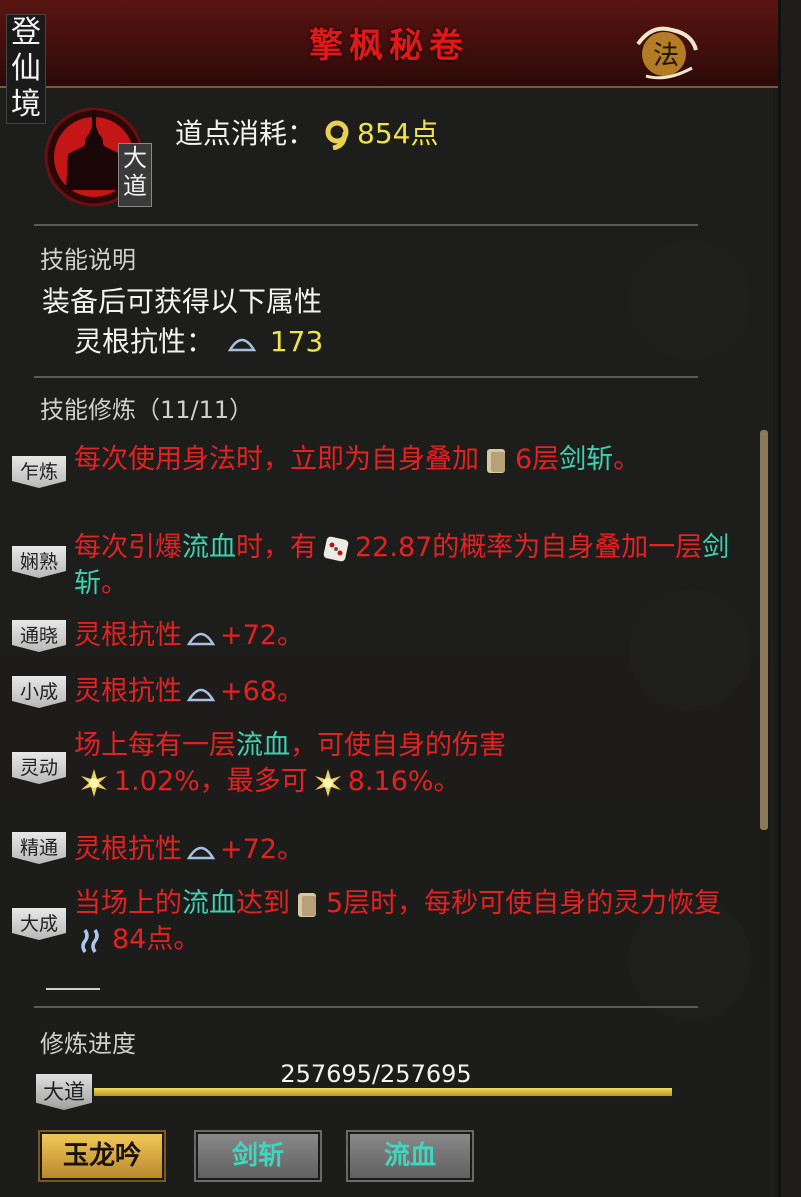  I want to click on tab-yulongyin: 玉龙吟, so click(102, 1156).